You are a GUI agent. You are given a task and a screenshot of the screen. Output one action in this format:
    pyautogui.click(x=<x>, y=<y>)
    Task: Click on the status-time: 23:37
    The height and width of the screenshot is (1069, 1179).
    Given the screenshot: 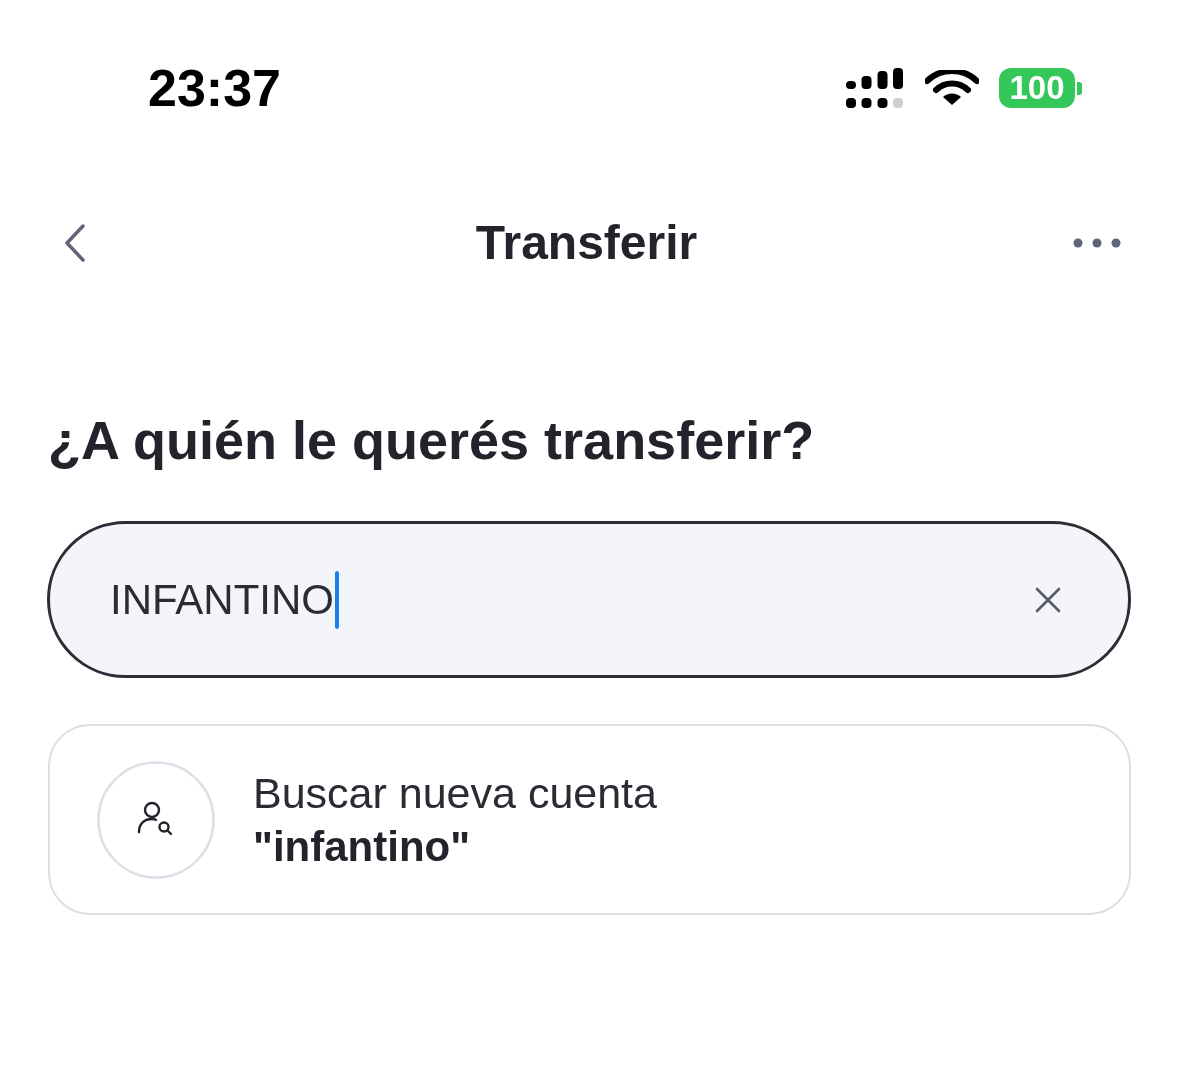 What is the action you would take?
    pyautogui.click(x=214, y=88)
    